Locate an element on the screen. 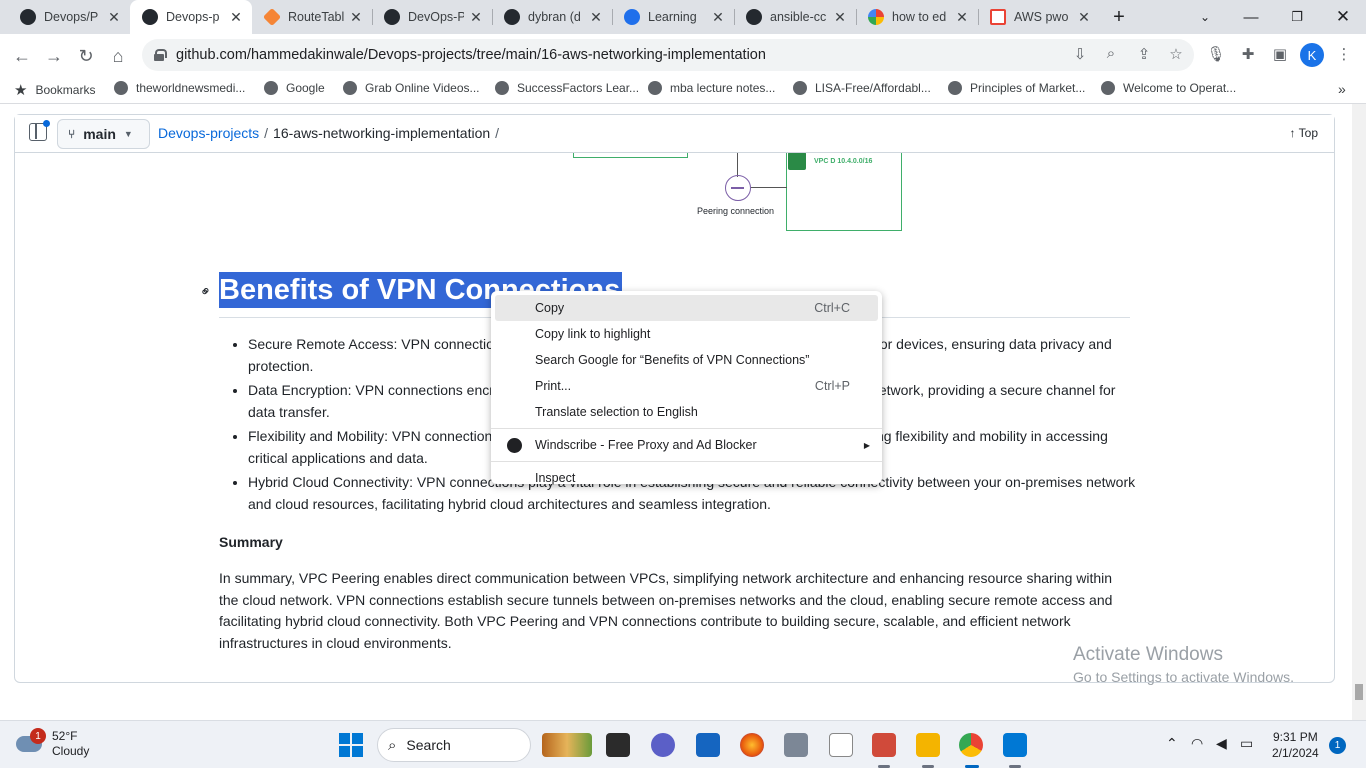  calculator-icon is located at coordinates (796, 745).